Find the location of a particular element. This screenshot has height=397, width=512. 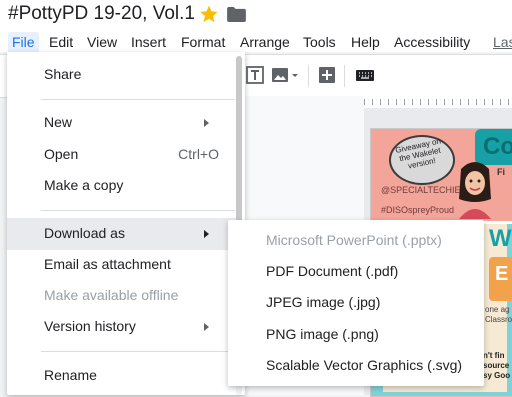

ruler-ticks is located at coordinates (438, 102).